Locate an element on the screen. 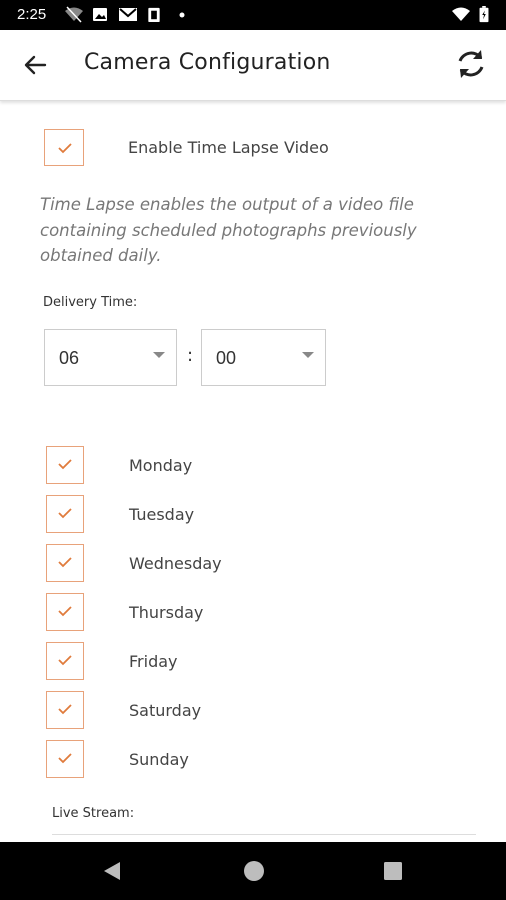 This screenshot has height=900, width=506. hour-select: 06 is located at coordinates (110, 357).